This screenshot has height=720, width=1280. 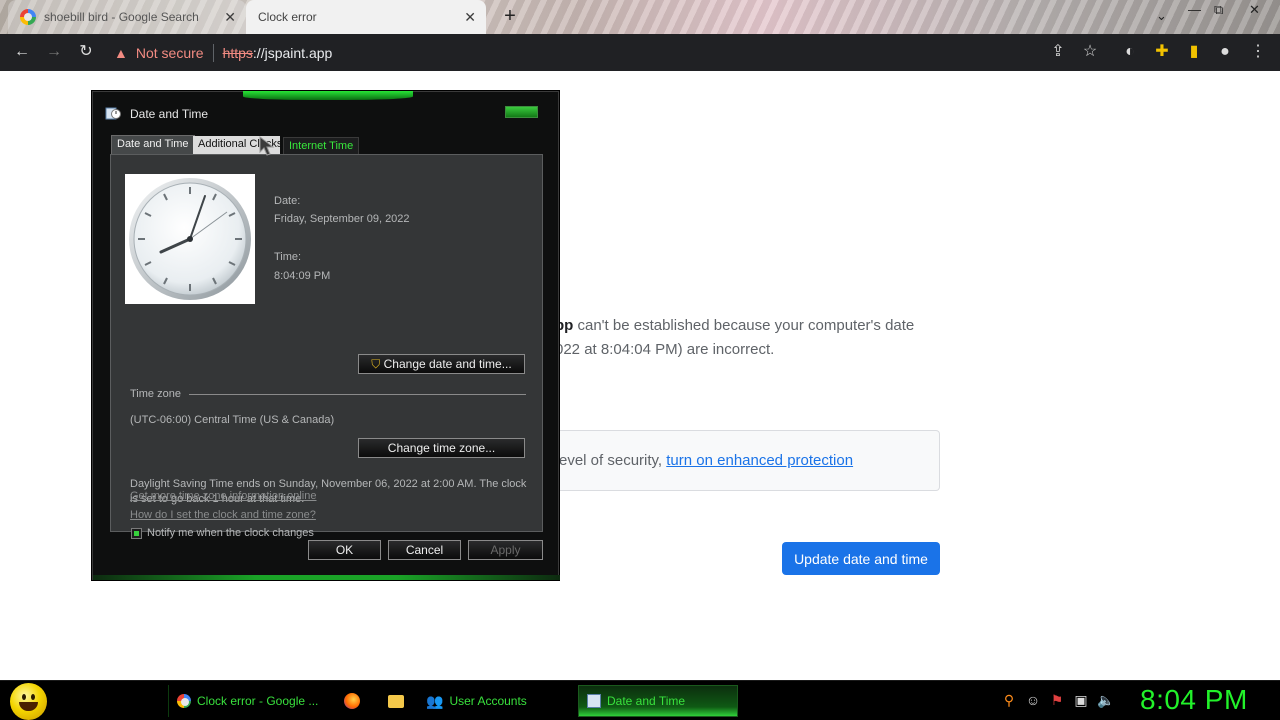 What do you see at coordinates (1161, 16) in the screenshot?
I see `tab-search-icon: ⌄` at bounding box center [1161, 16].